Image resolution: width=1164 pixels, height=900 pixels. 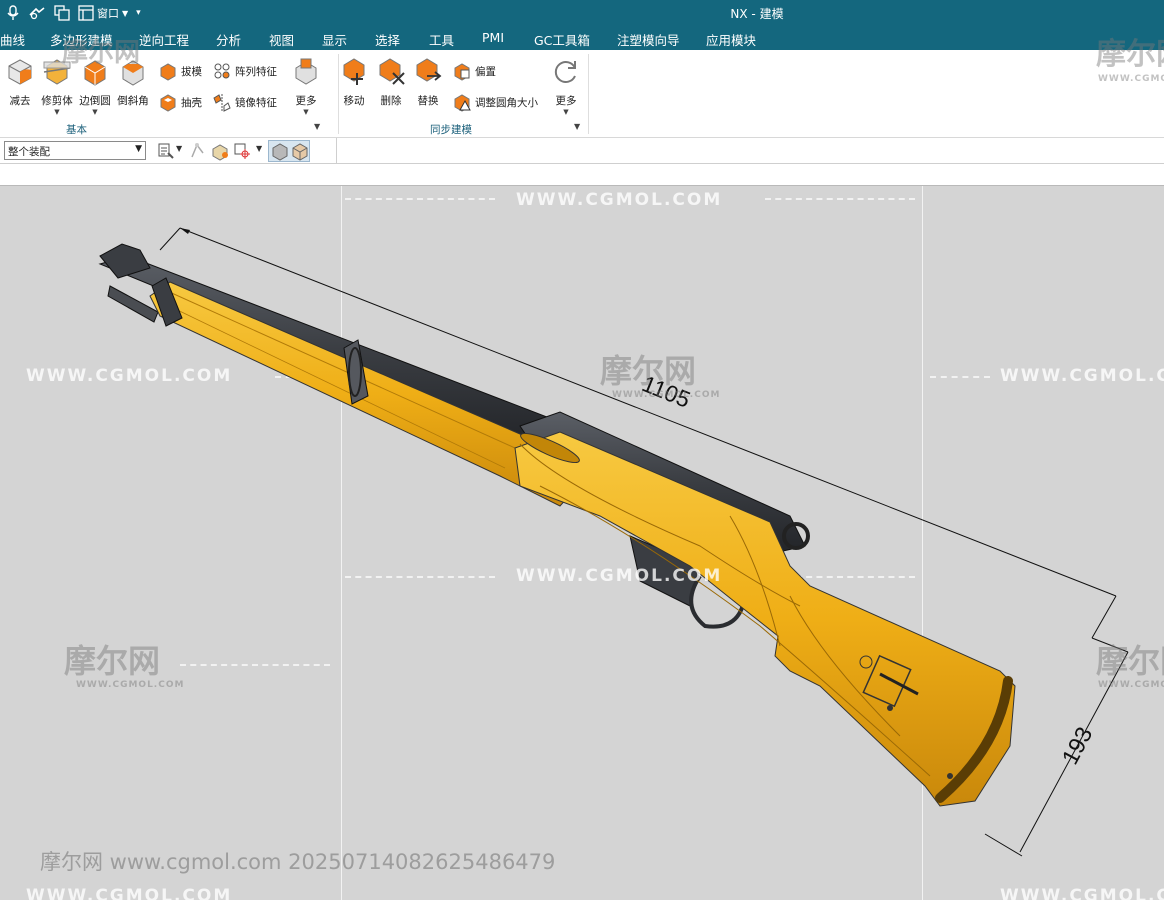 I want to click on shell-button: 抽壳, so click(x=180, y=102).